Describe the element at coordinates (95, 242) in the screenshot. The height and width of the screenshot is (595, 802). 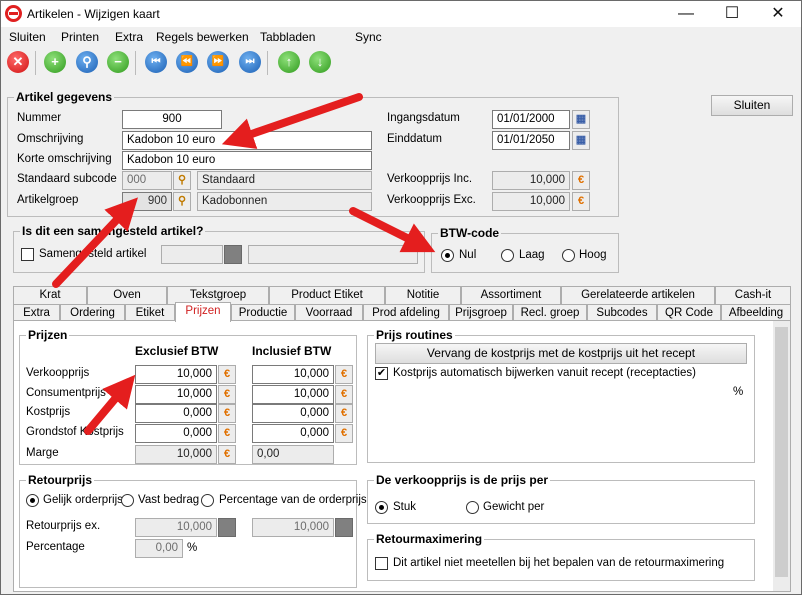
I see `arrow-to-artikelgroep` at that location.